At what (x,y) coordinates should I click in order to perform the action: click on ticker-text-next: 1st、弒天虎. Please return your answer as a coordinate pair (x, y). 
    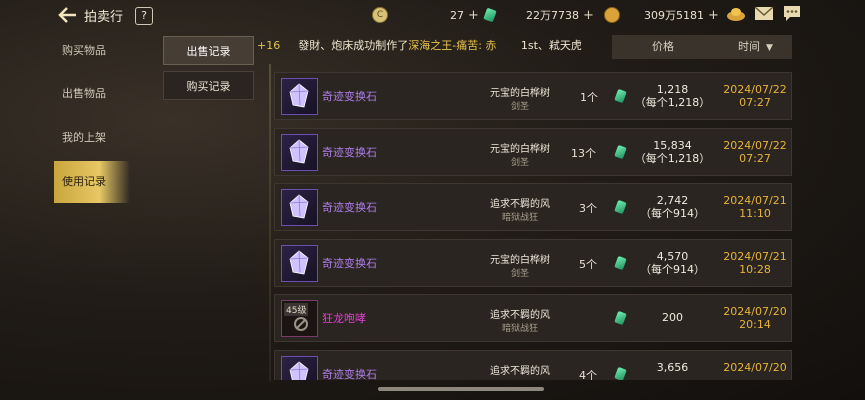
    Looking at the image, I should click on (551, 45).